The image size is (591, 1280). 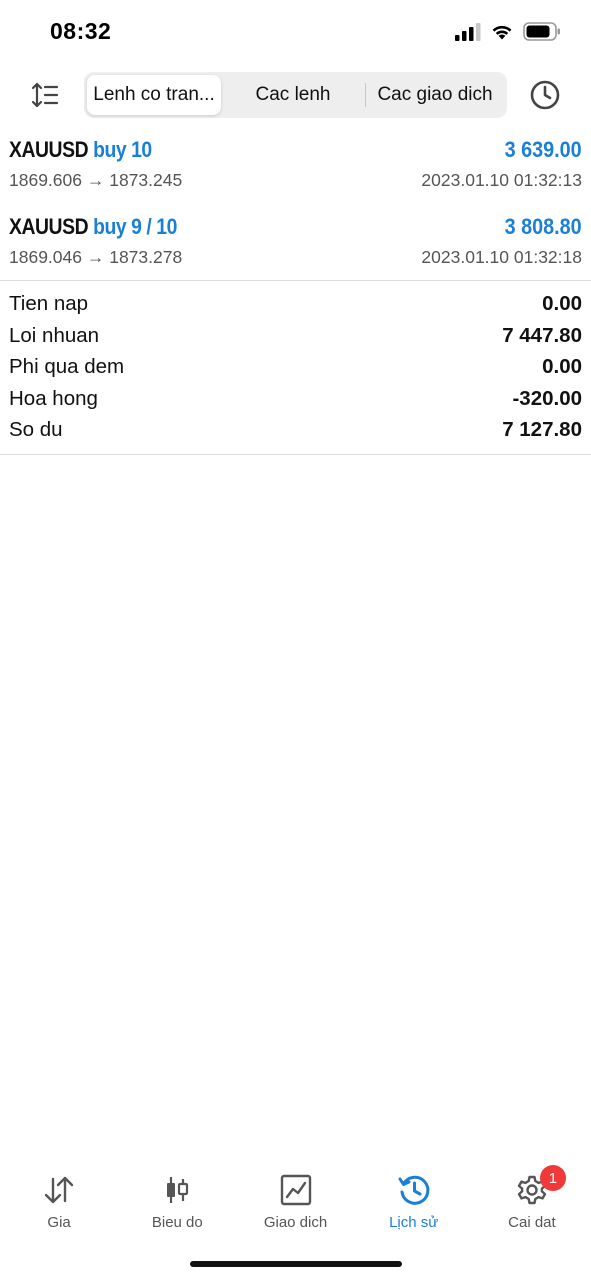 I want to click on trade-symbol-line: XAUUSD buy 10, so click(x=80, y=150).